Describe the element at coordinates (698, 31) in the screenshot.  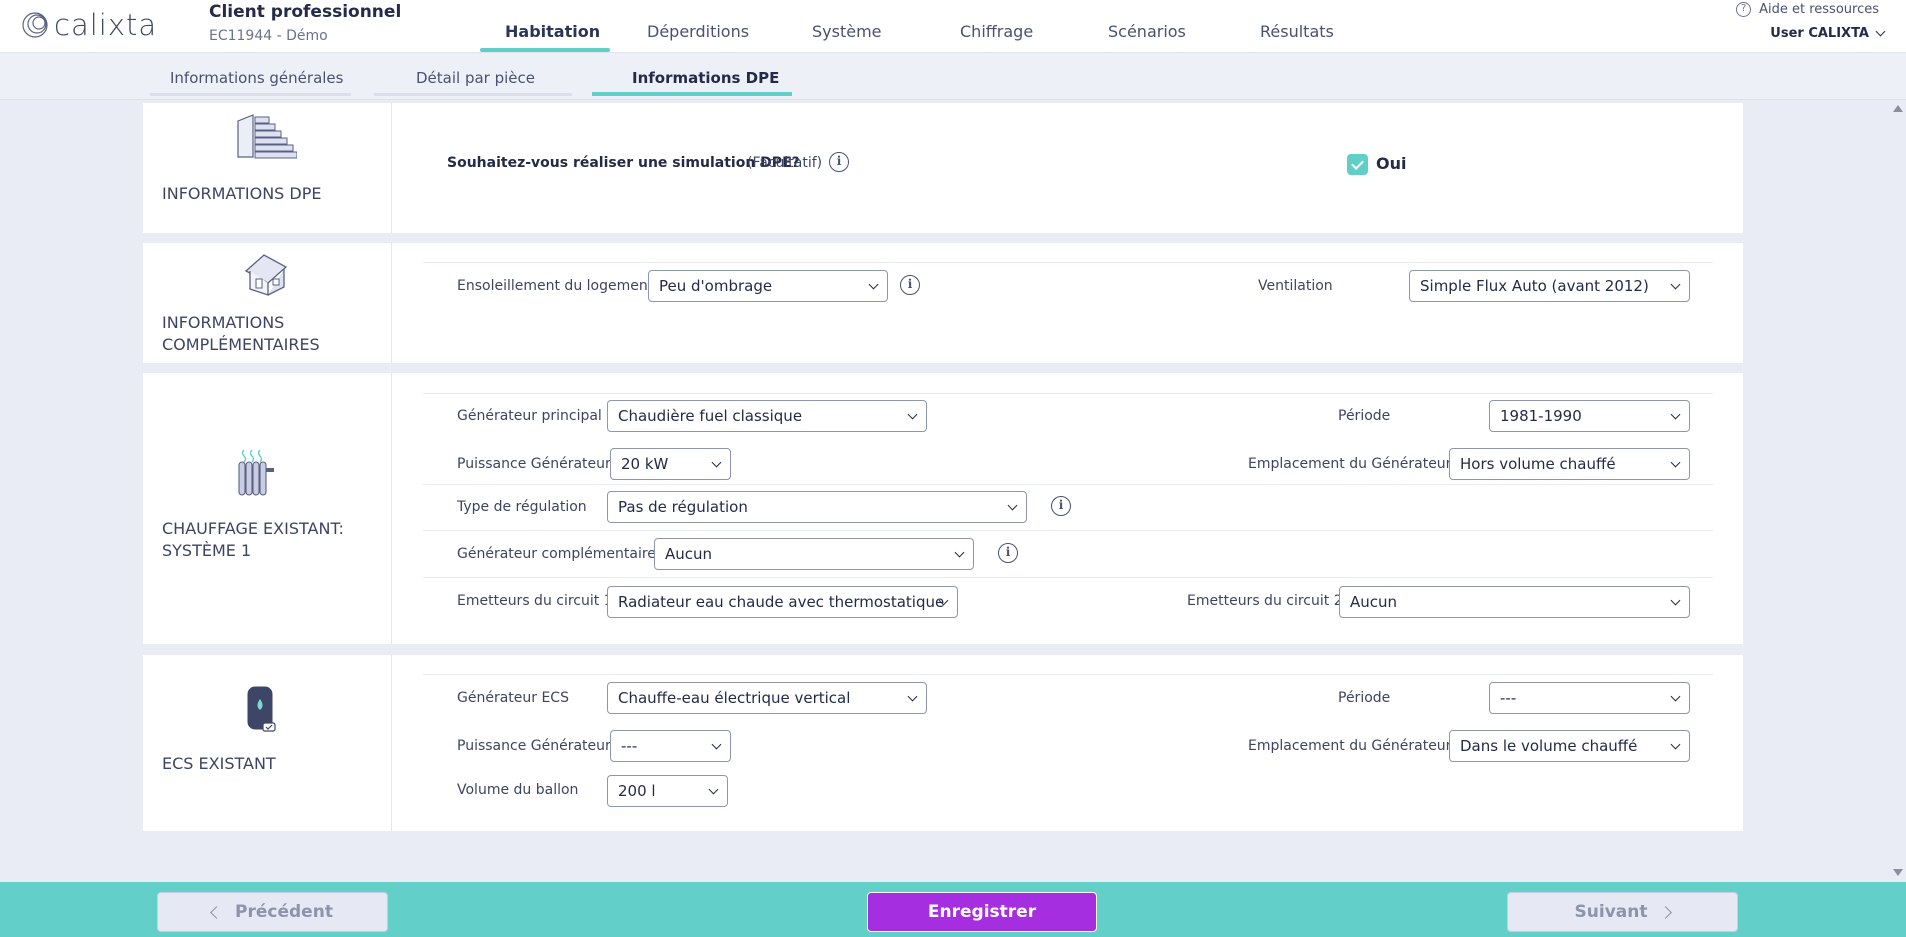
I see `nav-deperditions: Déperditions` at that location.